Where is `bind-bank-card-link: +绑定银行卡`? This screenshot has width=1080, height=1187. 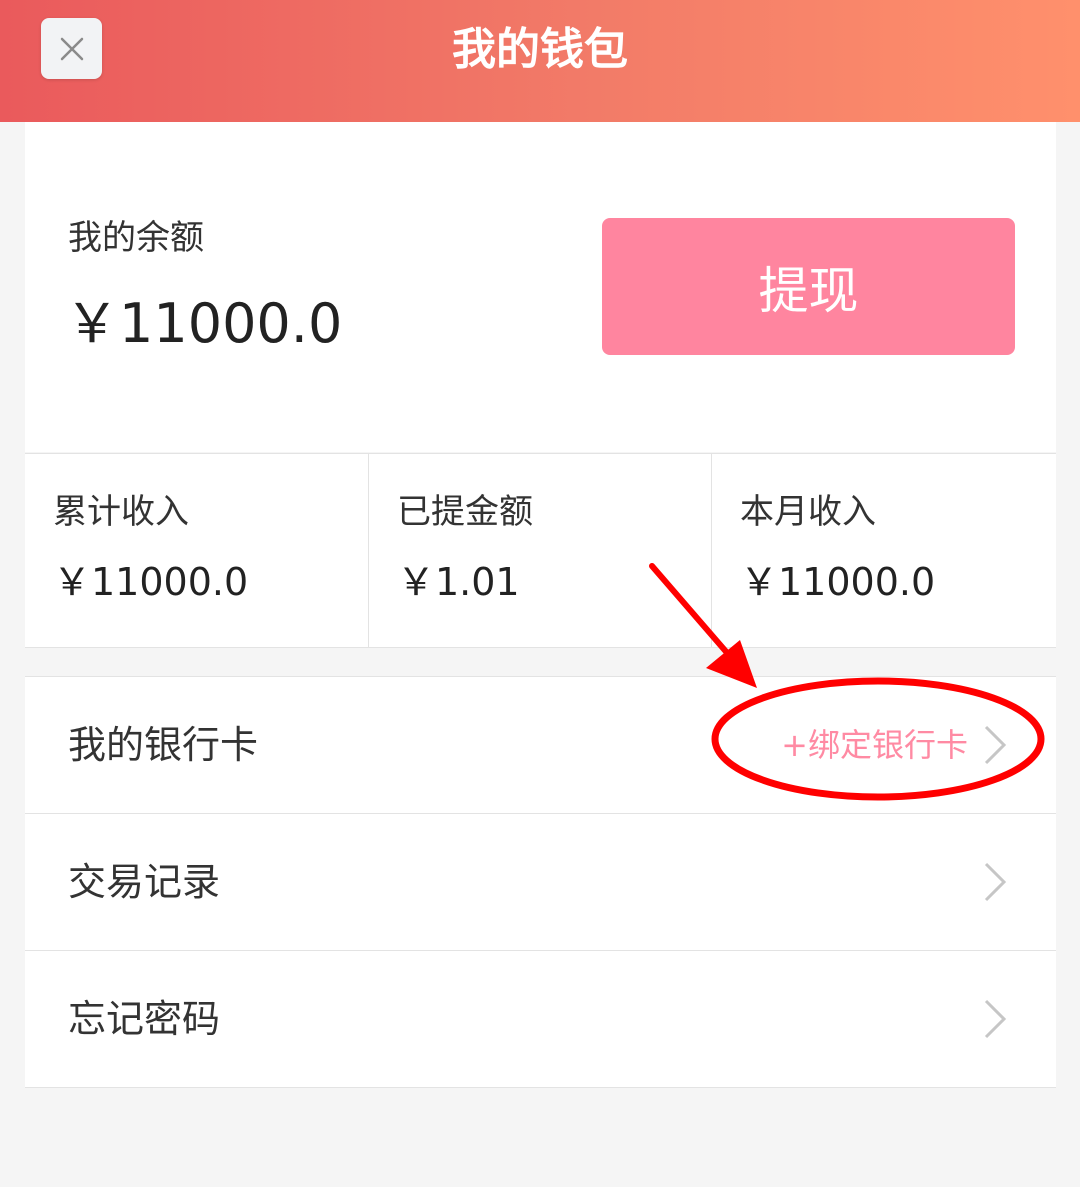 bind-bank-card-link: +绑定银行卡 is located at coordinates (874, 745).